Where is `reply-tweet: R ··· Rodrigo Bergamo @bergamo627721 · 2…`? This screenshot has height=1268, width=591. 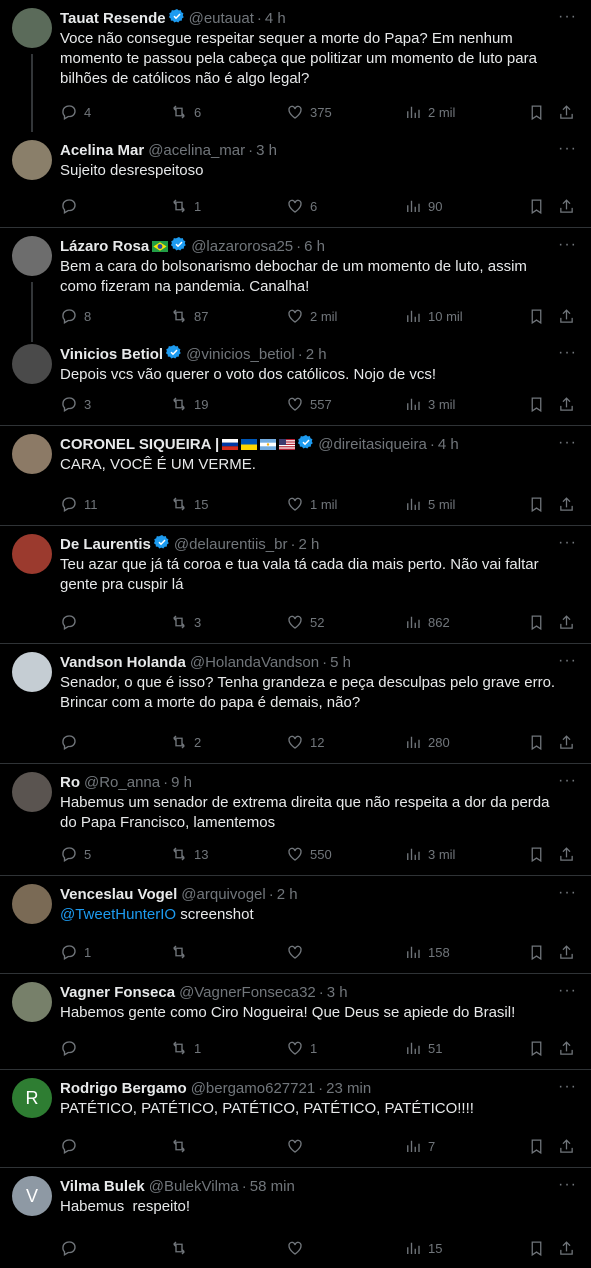 reply-tweet: R ··· Rodrigo Bergamo @bergamo627721 · 2… is located at coordinates (295, 1119).